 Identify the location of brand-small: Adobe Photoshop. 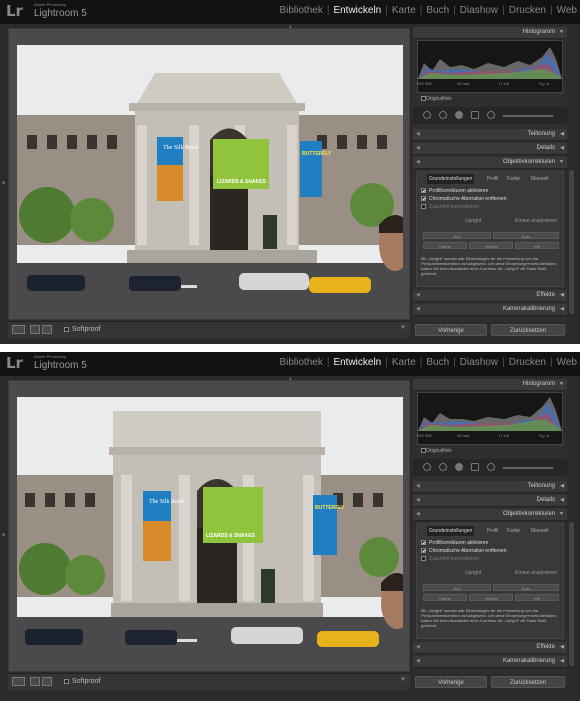
(50, 356).